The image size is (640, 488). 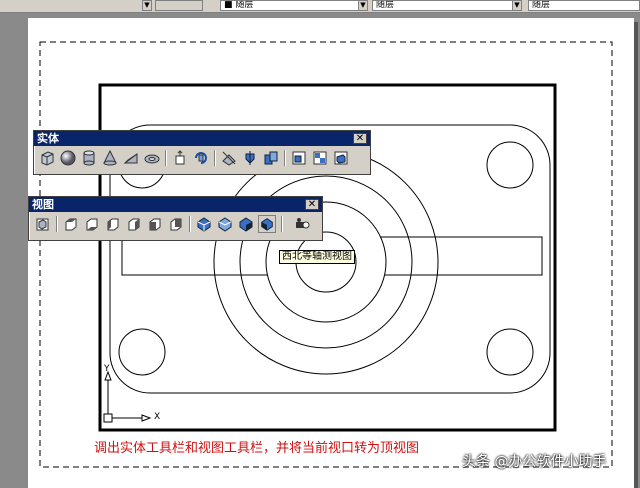 What do you see at coordinates (152, 158) in the screenshot?
I see `torus-icon` at bounding box center [152, 158].